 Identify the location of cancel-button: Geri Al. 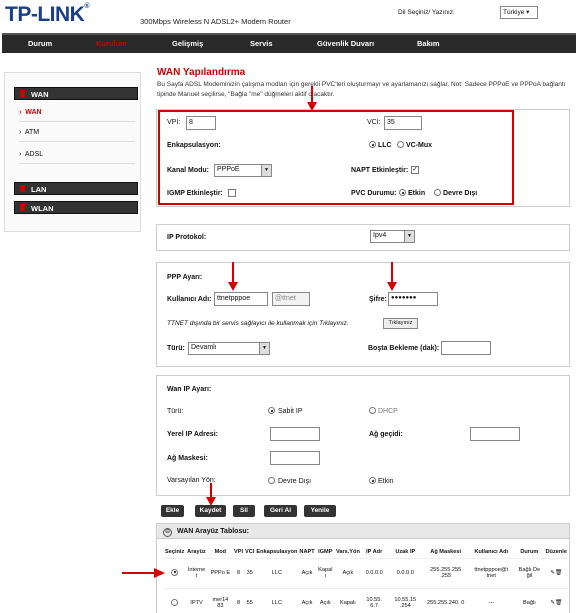
(280, 511).